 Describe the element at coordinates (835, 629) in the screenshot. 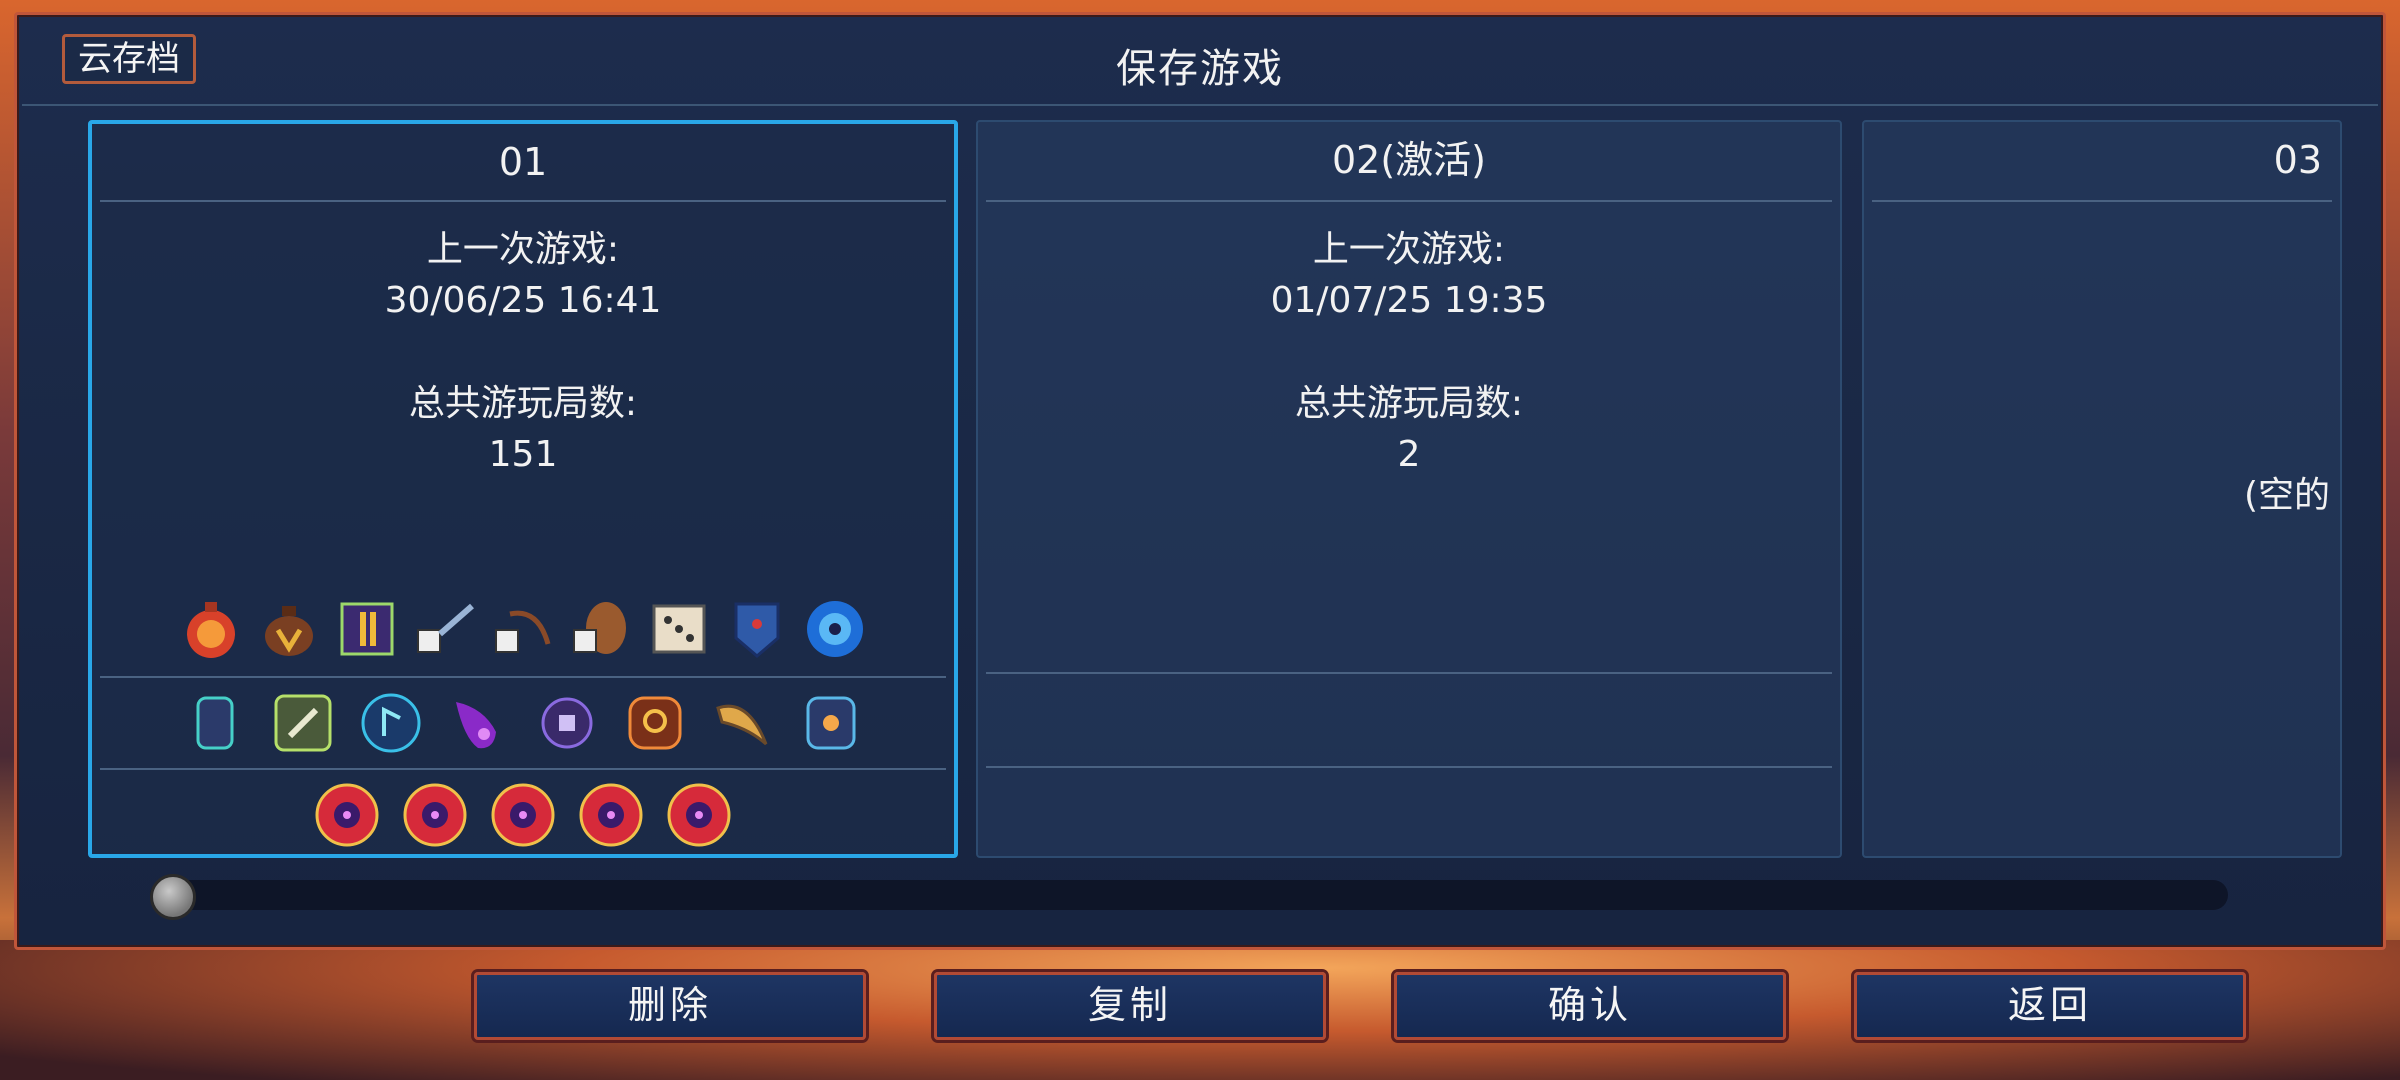

I see `blue-orb-icon` at that location.